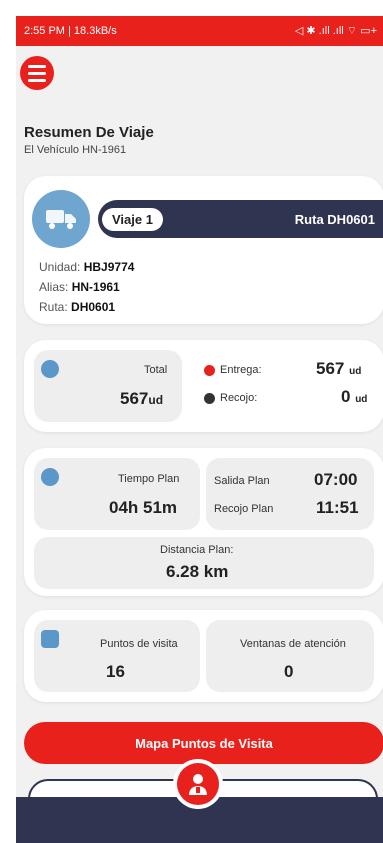  What do you see at coordinates (199, 31) in the screenshot?
I see `status-bar: 2:55 PM | 18.3kB/s ◁ ✱ .ıll .ıll ⌔ ▭+` at bounding box center [199, 31].